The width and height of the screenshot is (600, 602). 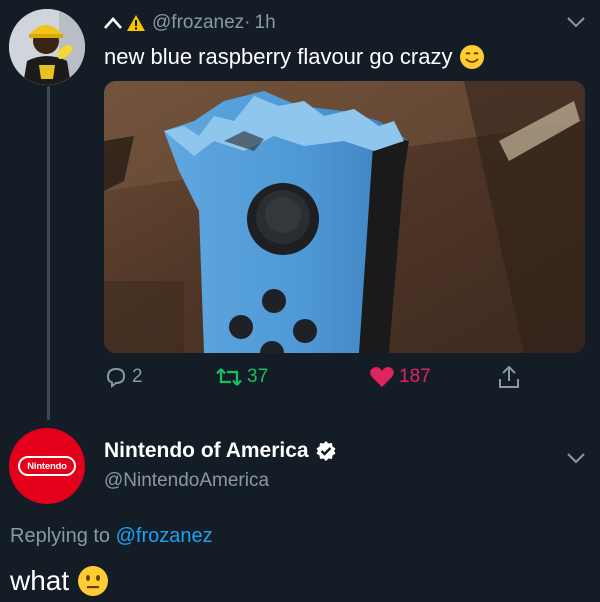 What do you see at coordinates (40, 580) in the screenshot?
I see `reply-text-body: what` at bounding box center [40, 580].